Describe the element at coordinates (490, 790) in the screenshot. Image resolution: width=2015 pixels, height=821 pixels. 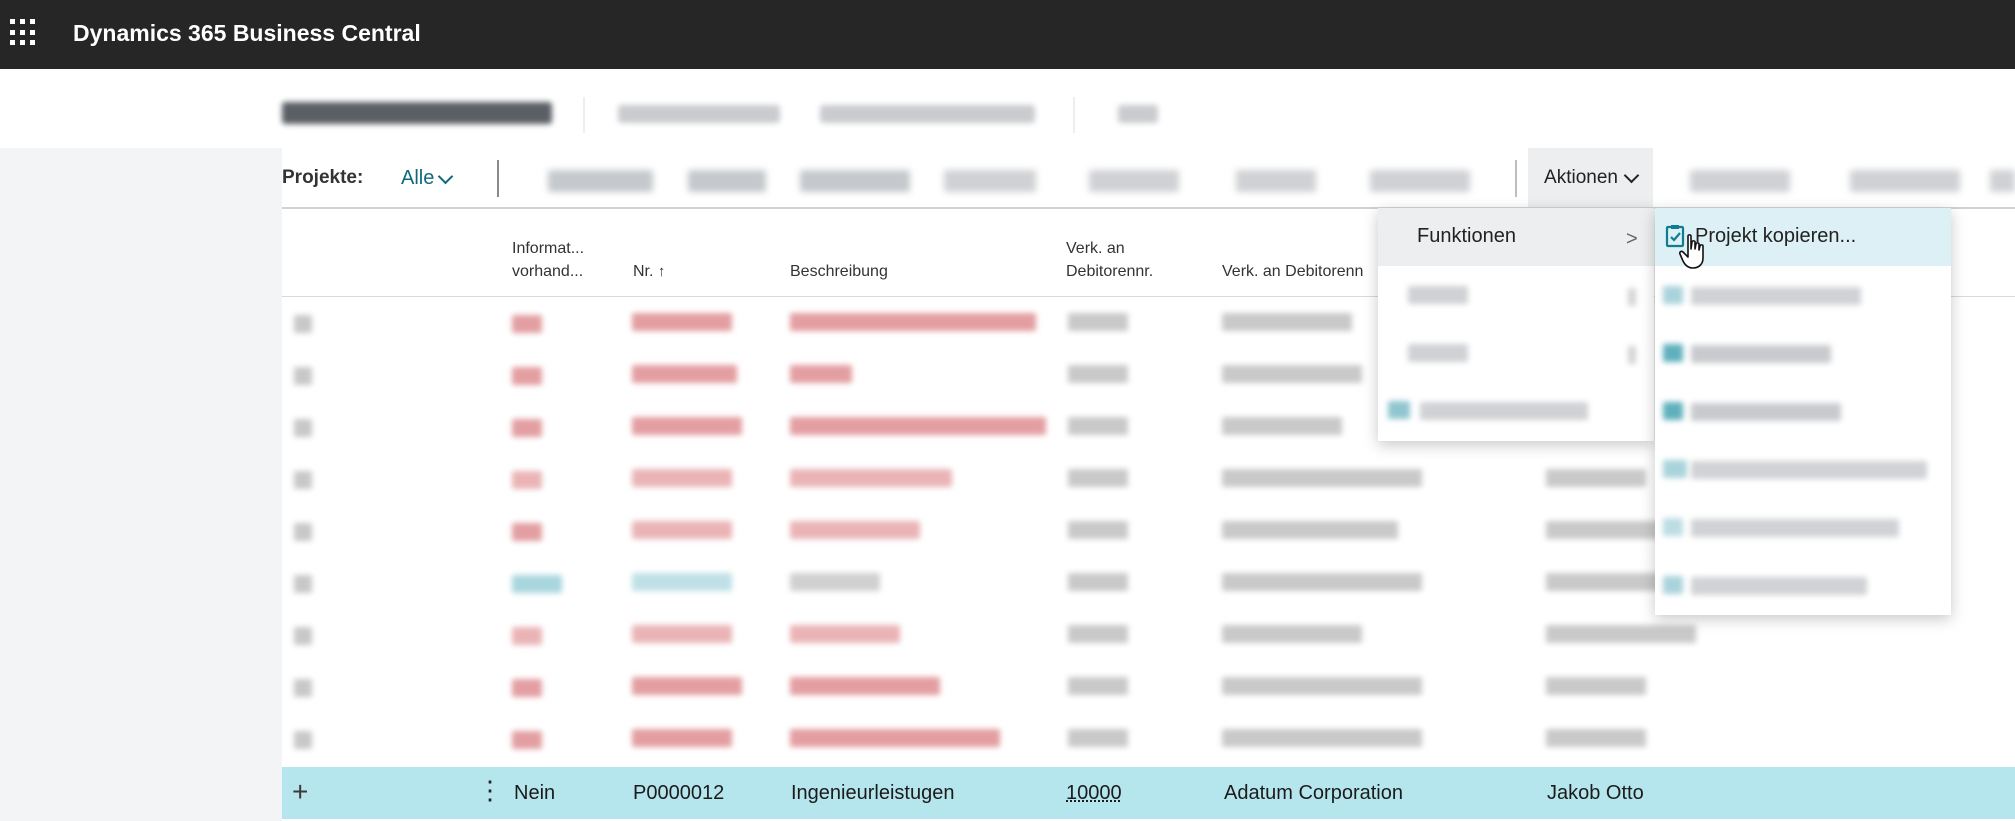
I see `more-icon: ⋮` at that location.